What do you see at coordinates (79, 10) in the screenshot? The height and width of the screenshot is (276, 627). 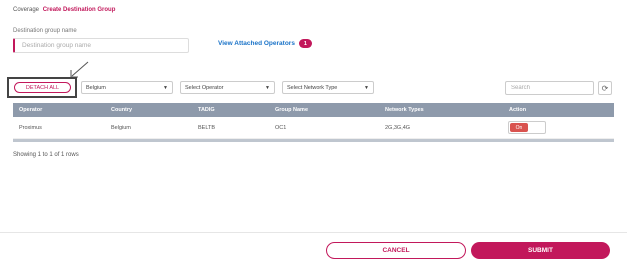 I see `breadcrumb-current: Create Destination Group` at bounding box center [79, 10].